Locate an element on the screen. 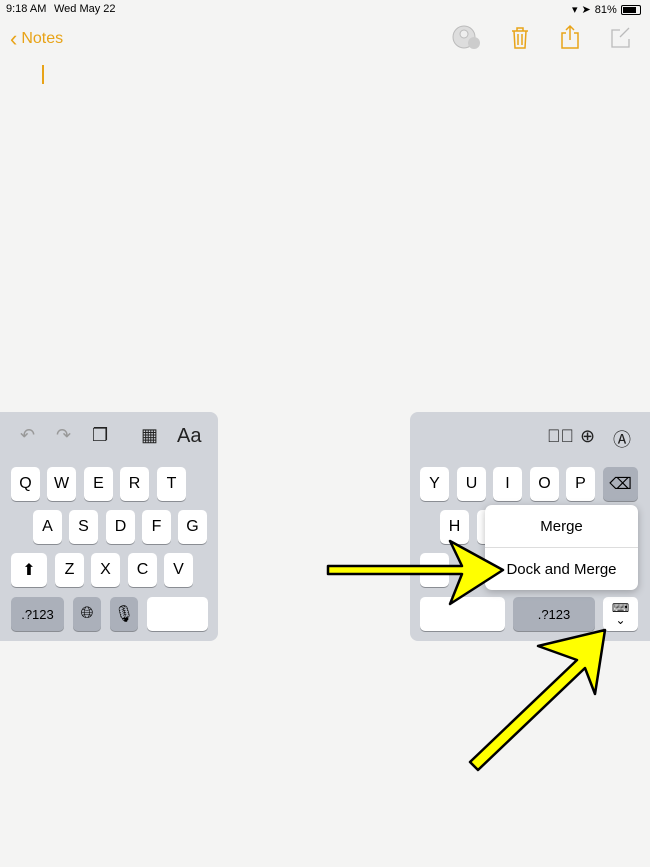 The width and height of the screenshot is (650, 867). arrow-pointing-dock-and-merge is located at coordinates (415, 572).